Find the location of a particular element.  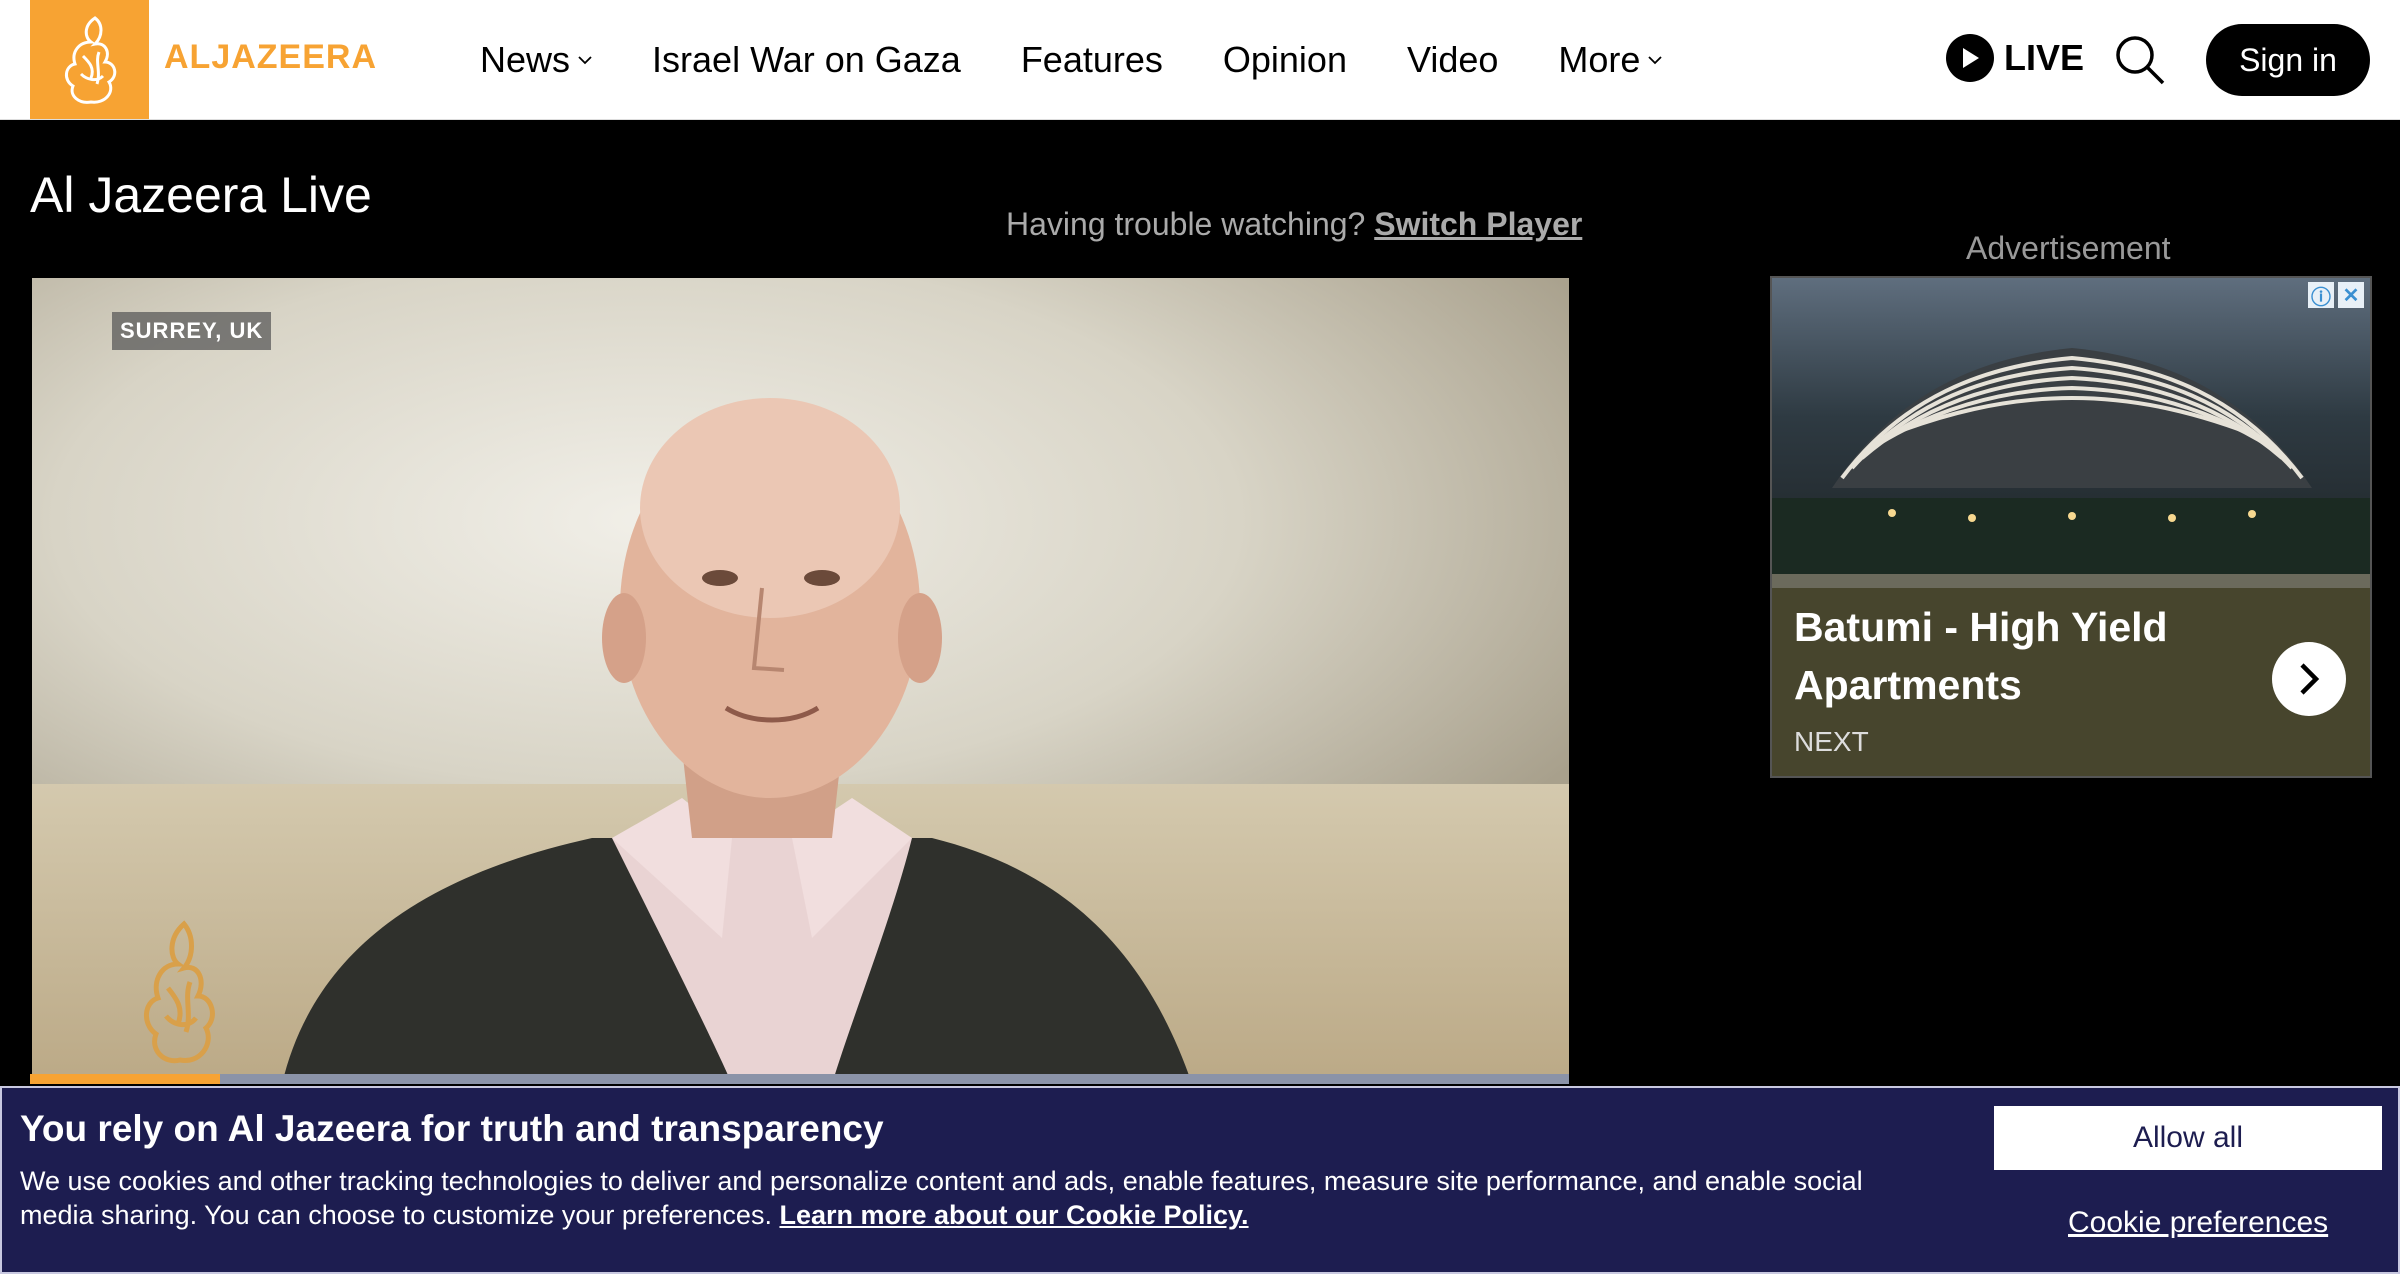

sign-in-button: Sign in is located at coordinates (2288, 60).